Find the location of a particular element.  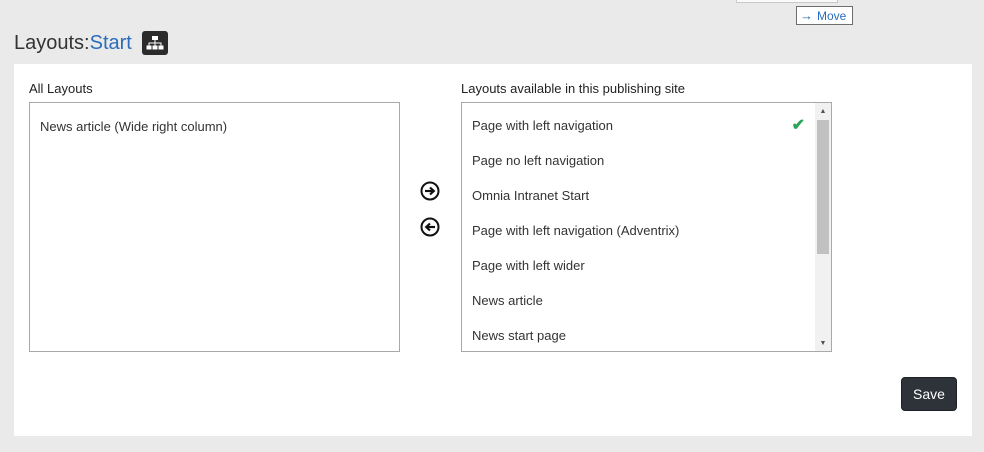

move-left-button is located at coordinates (430, 227).